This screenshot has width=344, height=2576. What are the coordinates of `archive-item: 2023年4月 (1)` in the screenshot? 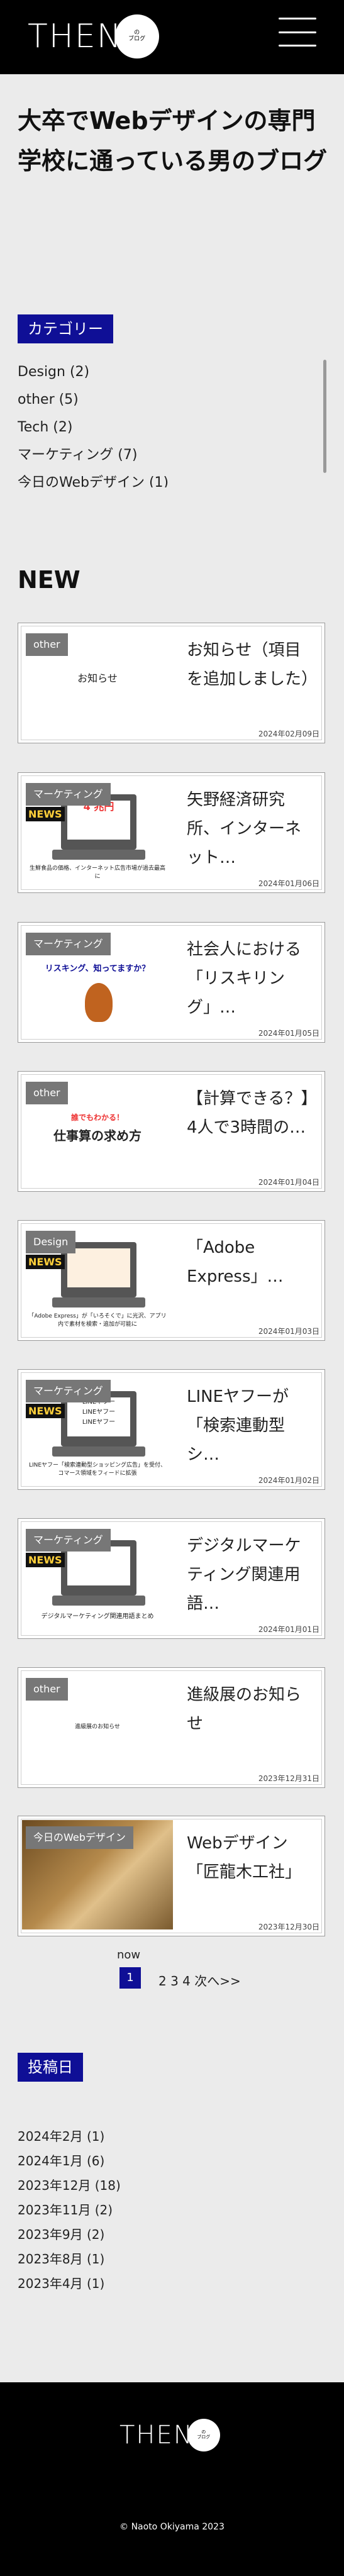 It's located at (69, 2284).